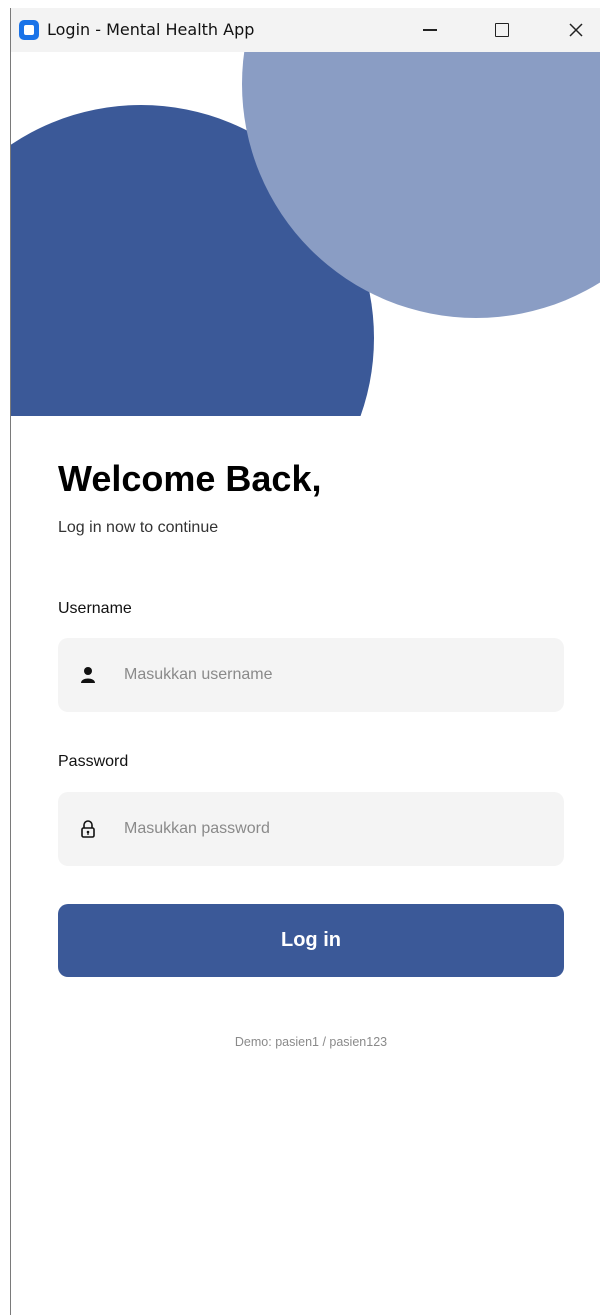 Image resolution: width=600 pixels, height=1315 pixels. Describe the element at coordinates (93, 761) in the screenshot. I see `password-label: Password` at that location.